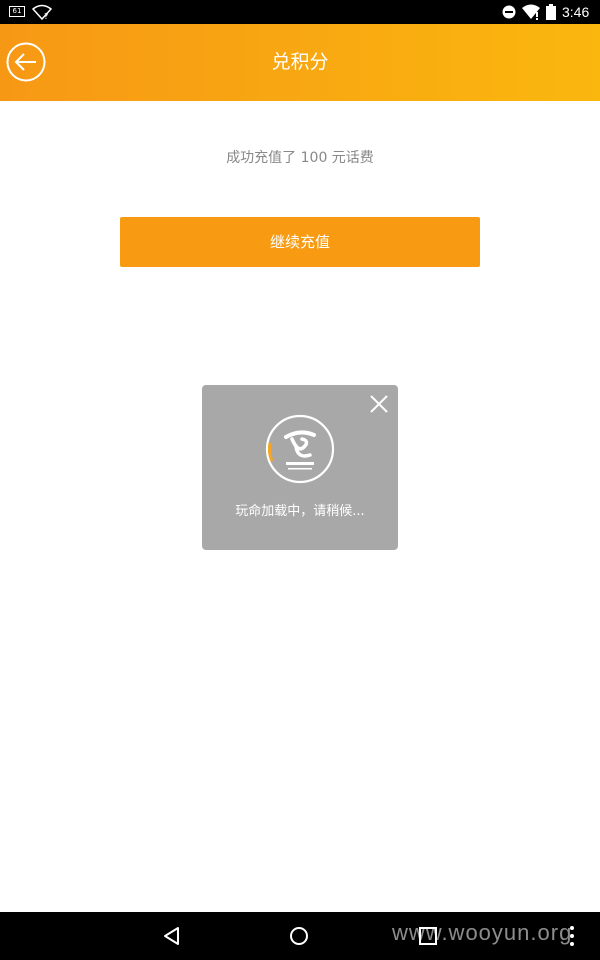  Describe the element at coordinates (300, 242) in the screenshot. I see `continue-recharge-button: 继续充值` at that location.